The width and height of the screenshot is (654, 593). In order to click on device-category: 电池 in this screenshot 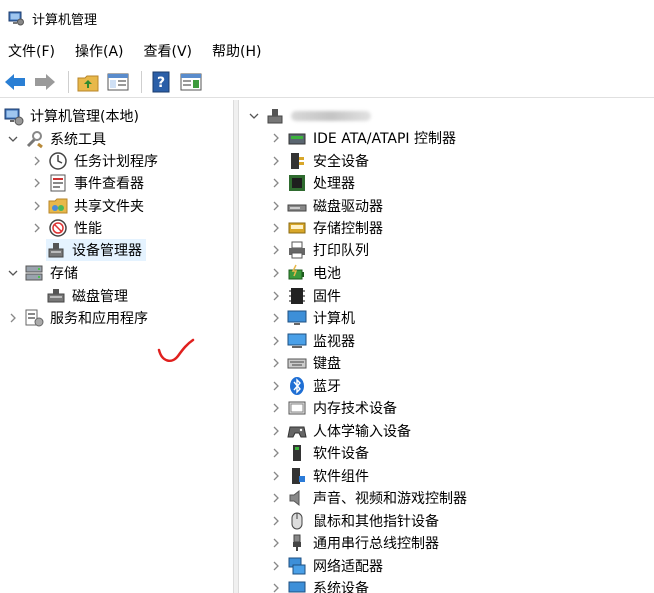, I will do `click(305, 273)`.